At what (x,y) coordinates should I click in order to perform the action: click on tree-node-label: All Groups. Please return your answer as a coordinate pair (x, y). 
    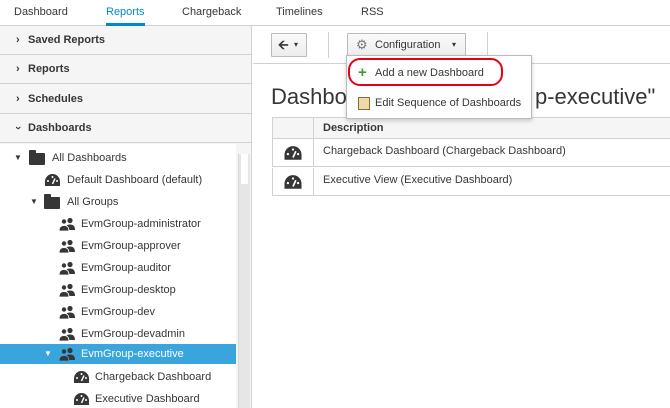
    Looking at the image, I should click on (93, 202).